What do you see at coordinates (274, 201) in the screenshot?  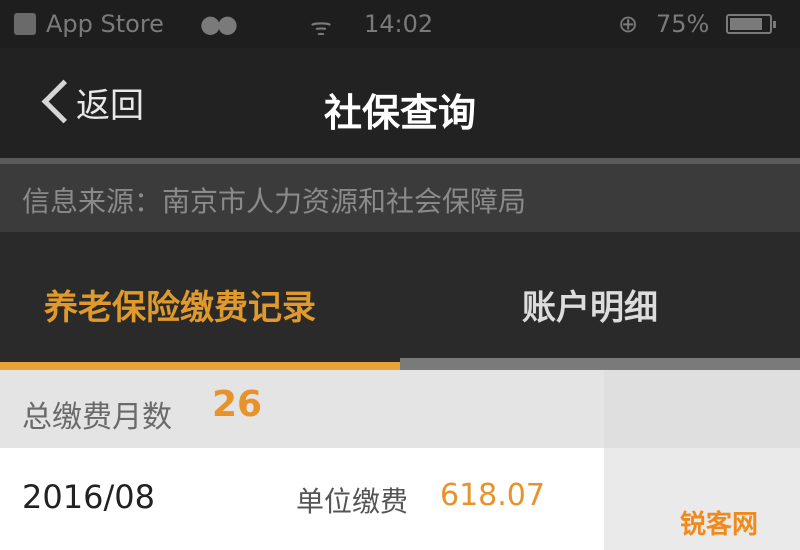 I see `info-source-text: 信息来源：南京市人力资源和社会保障局` at bounding box center [274, 201].